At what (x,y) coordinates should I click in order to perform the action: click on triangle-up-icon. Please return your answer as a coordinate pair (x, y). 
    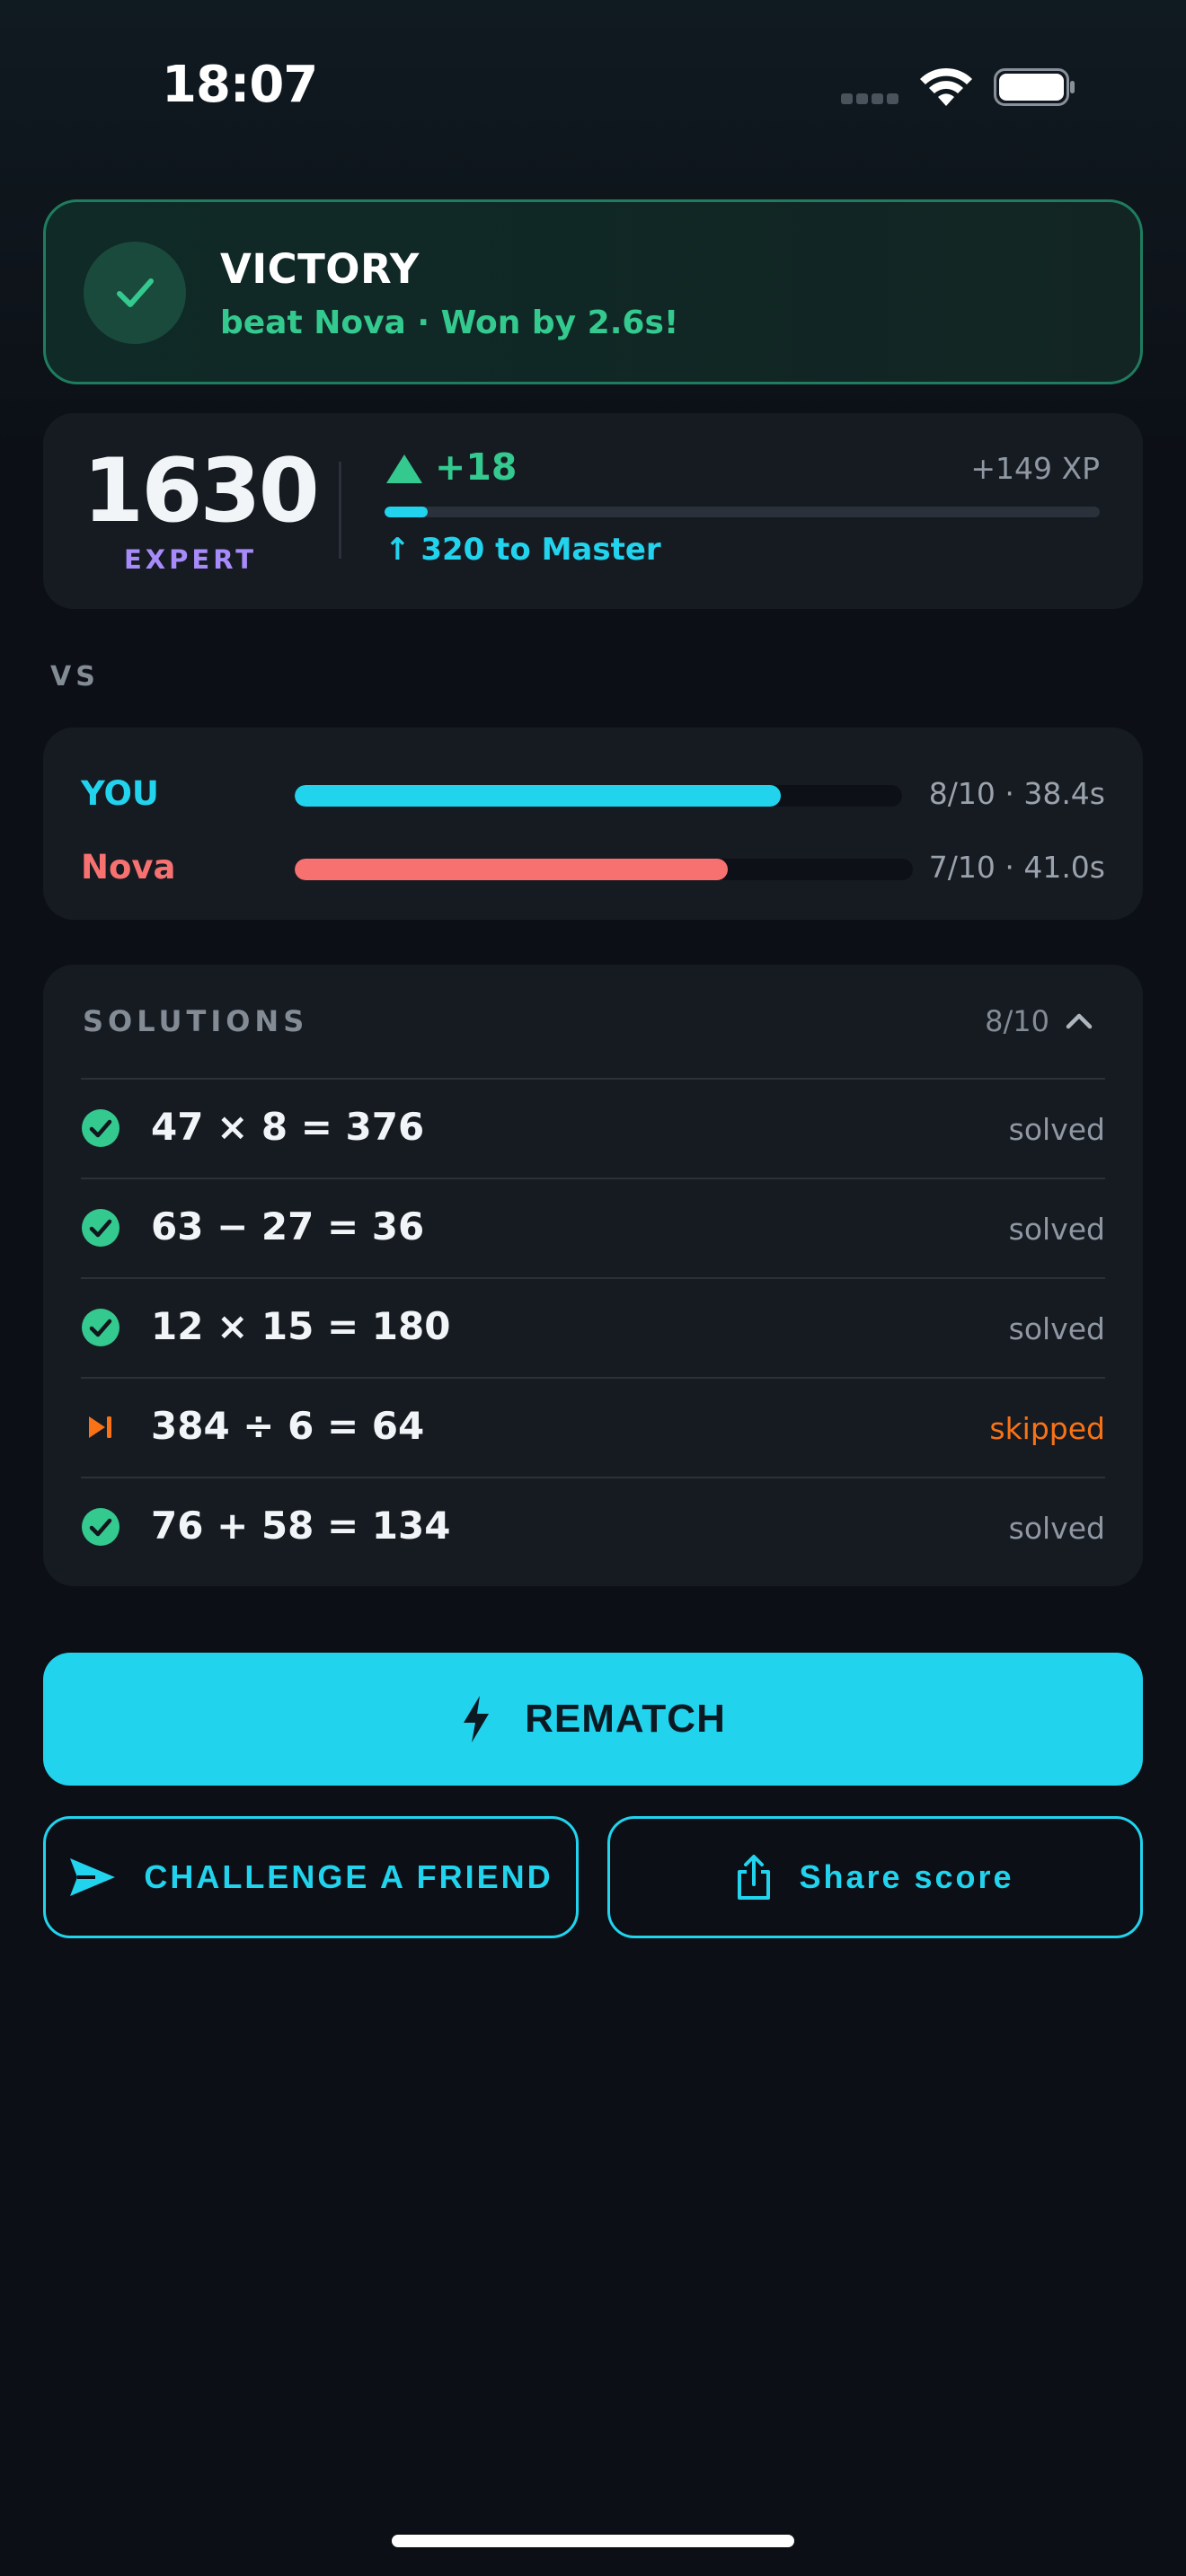
    Looking at the image, I should click on (404, 468).